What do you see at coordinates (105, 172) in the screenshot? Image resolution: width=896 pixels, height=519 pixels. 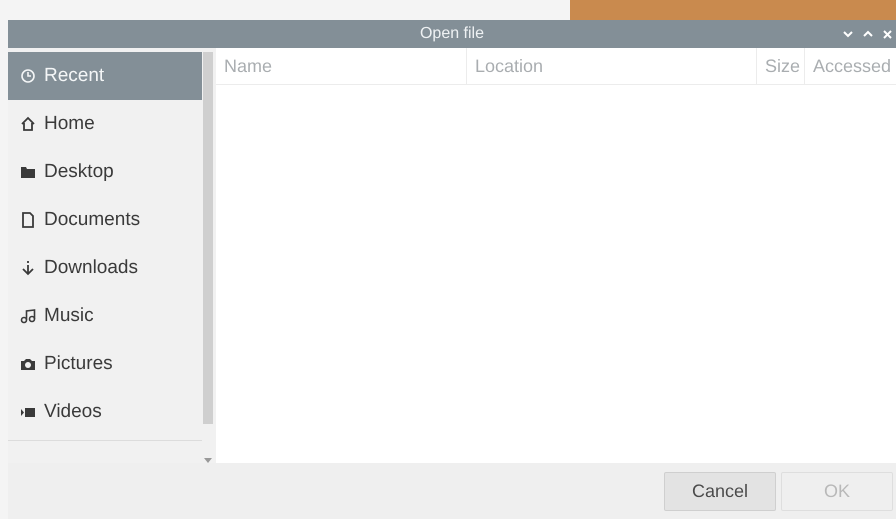 I see `sidebar-item: Desktop` at bounding box center [105, 172].